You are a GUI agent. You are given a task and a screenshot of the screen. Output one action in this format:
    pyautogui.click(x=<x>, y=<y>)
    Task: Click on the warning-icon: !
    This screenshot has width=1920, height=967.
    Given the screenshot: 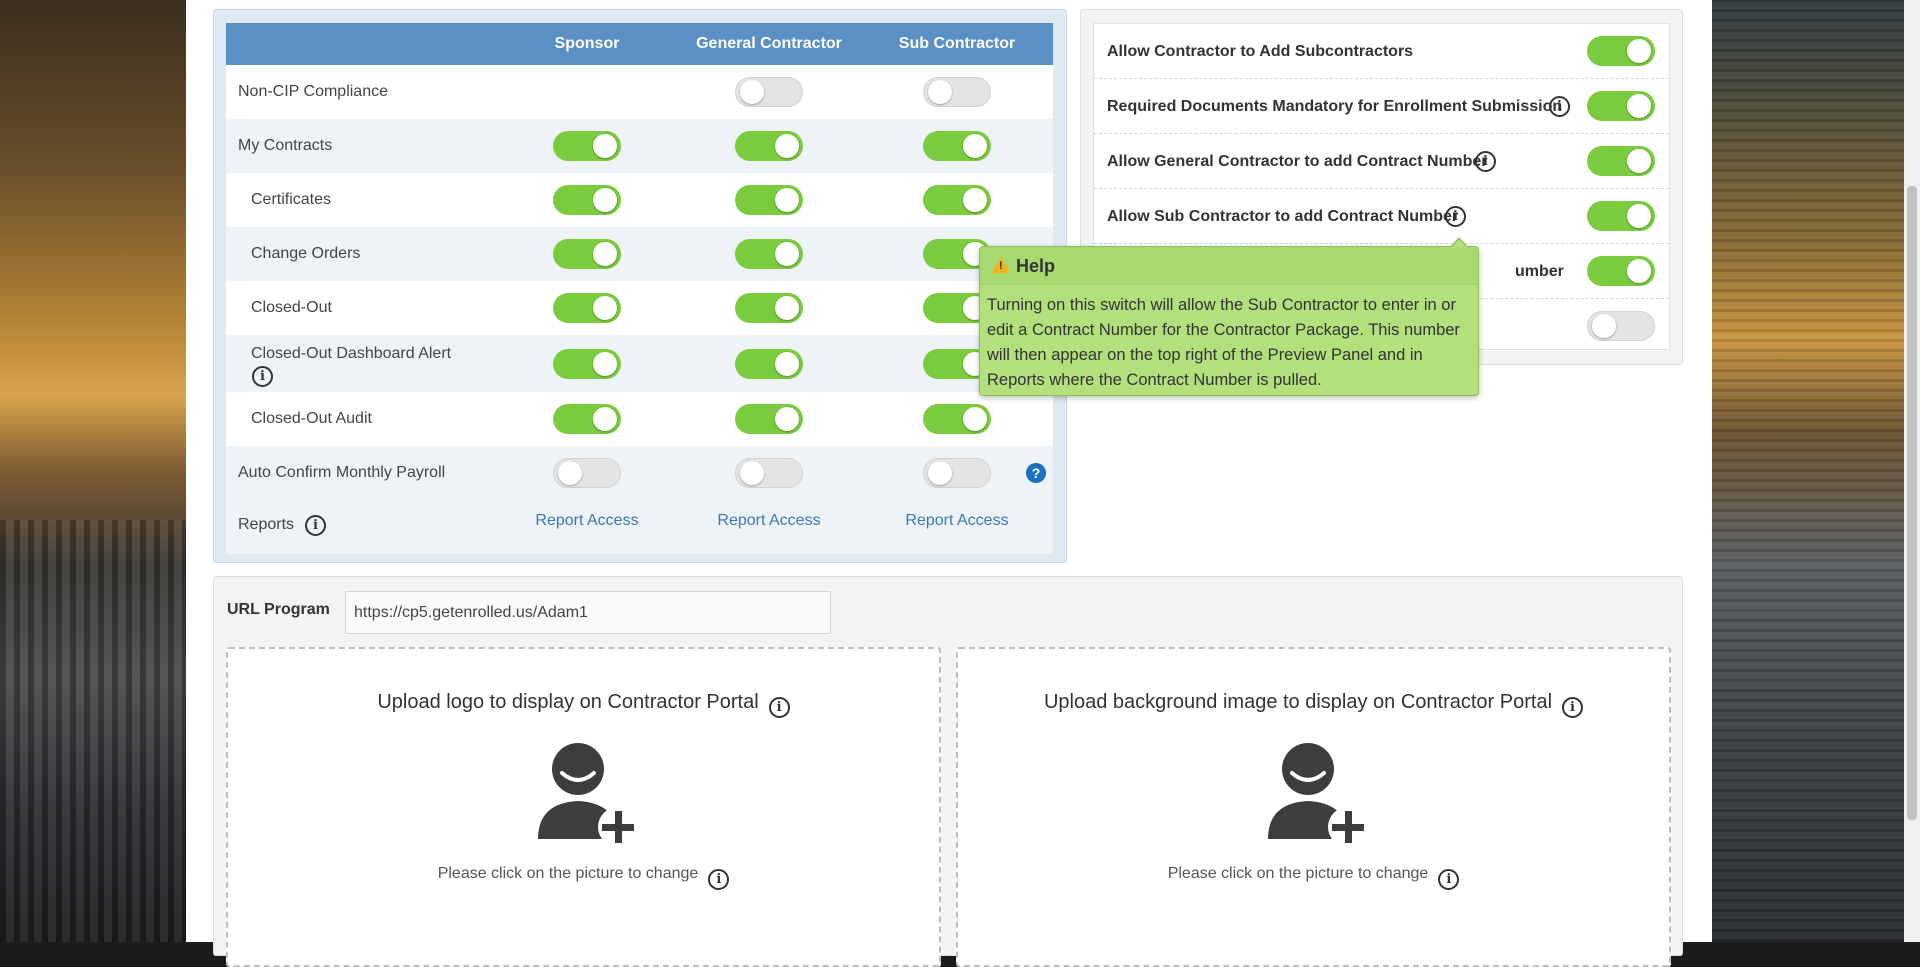 What is the action you would take?
    pyautogui.click(x=1001, y=265)
    